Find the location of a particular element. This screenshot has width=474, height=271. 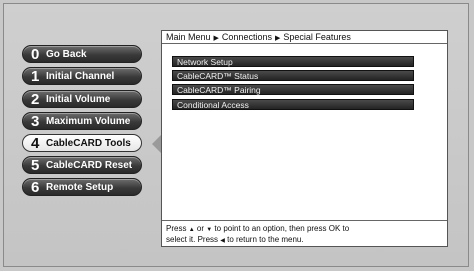

menu-item-number: 1 is located at coordinates (35, 76).